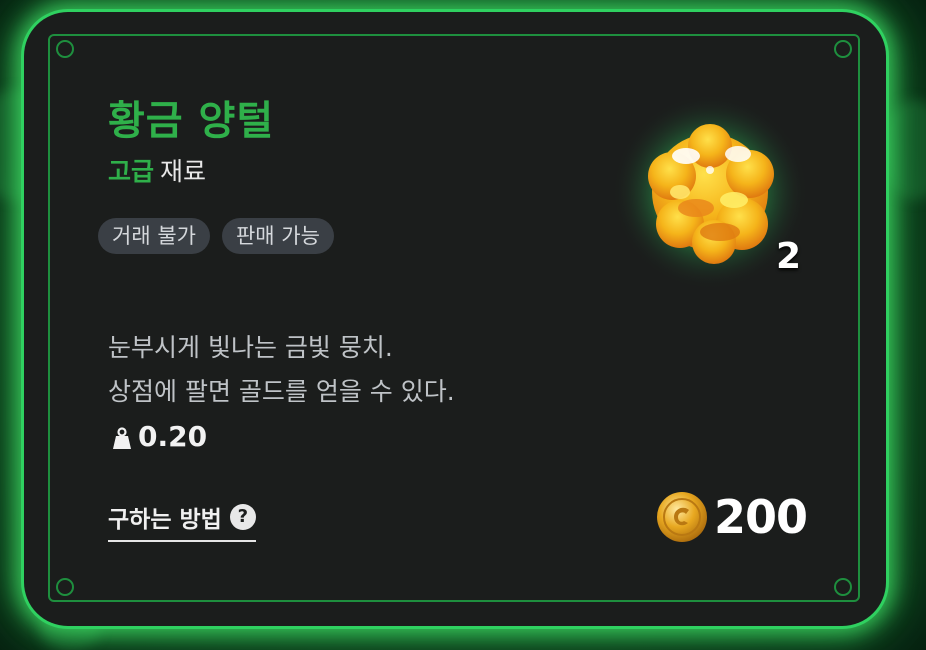 The image size is (926, 650). Describe the element at coordinates (682, 517) in the screenshot. I see `gold-coin-icon` at that location.